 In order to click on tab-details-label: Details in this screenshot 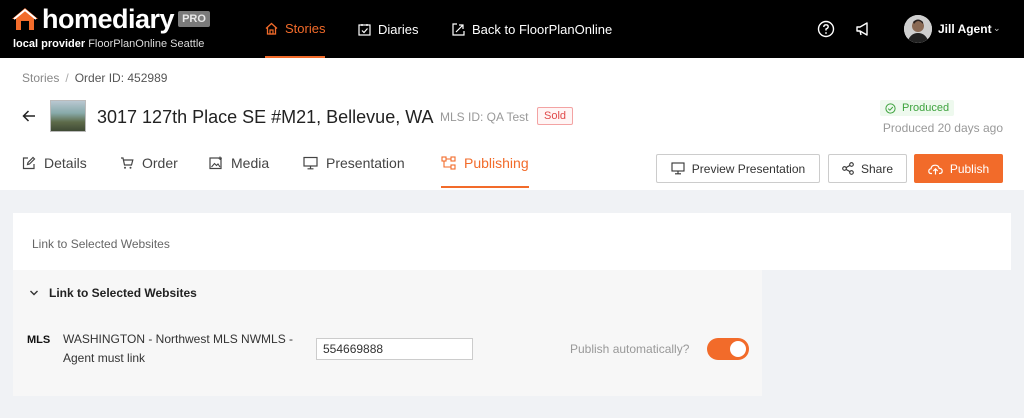, I will do `click(65, 163)`.